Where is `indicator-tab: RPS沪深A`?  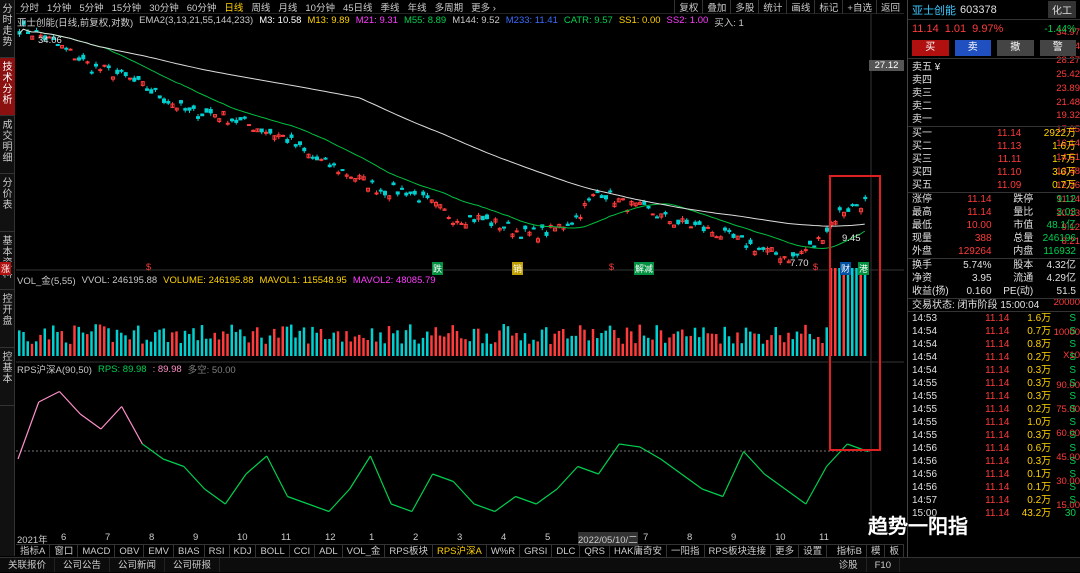 indicator-tab: RPS沪深A is located at coordinates (460, 551).